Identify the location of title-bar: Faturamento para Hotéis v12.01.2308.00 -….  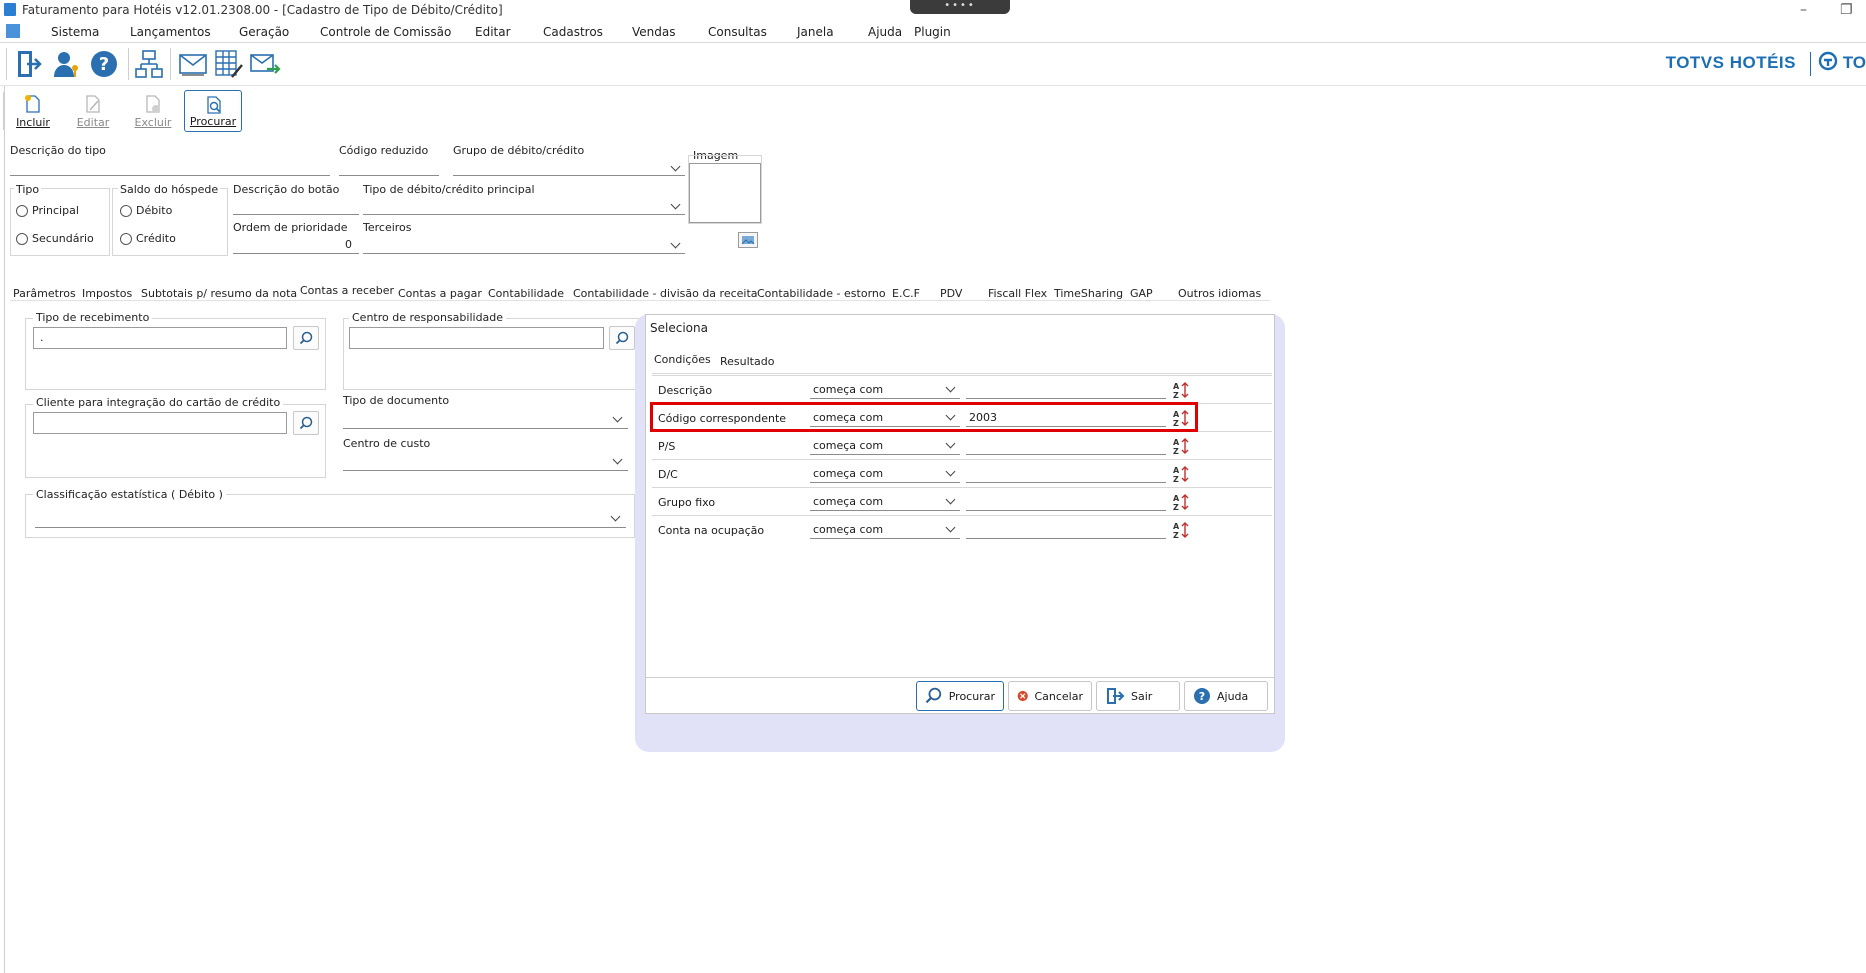
(933, 10).